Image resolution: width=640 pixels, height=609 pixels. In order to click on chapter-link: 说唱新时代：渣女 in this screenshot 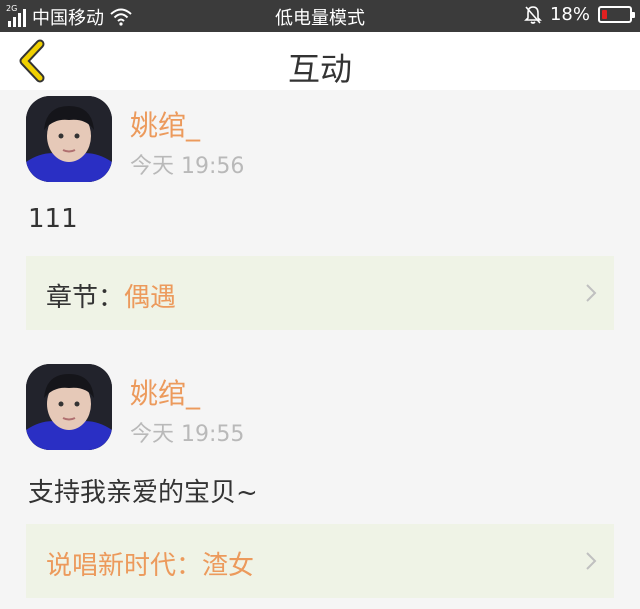, I will do `click(320, 561)`.